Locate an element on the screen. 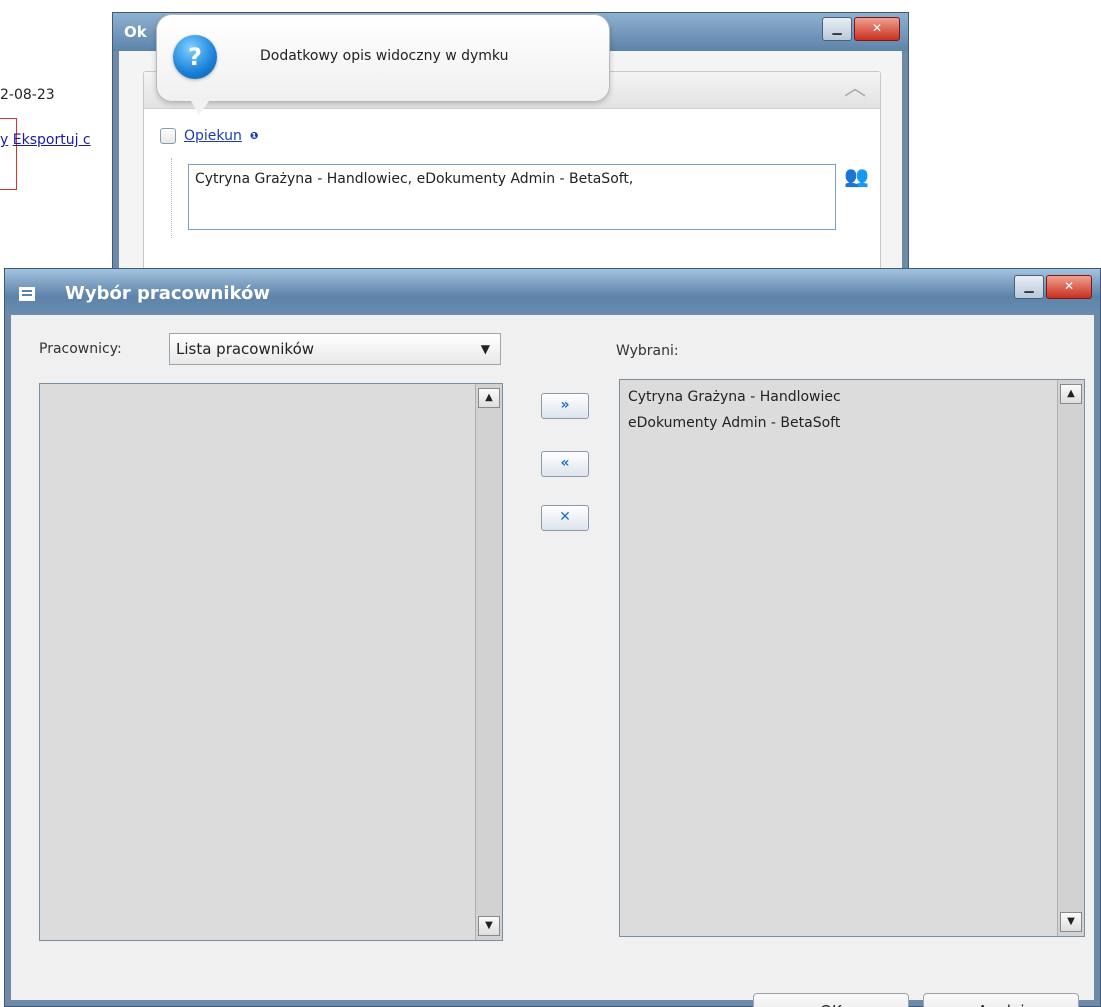 The height and width of the screenshot is (1007, 1101). background-date: 2-08-23 is located at coordinates (27, 95).